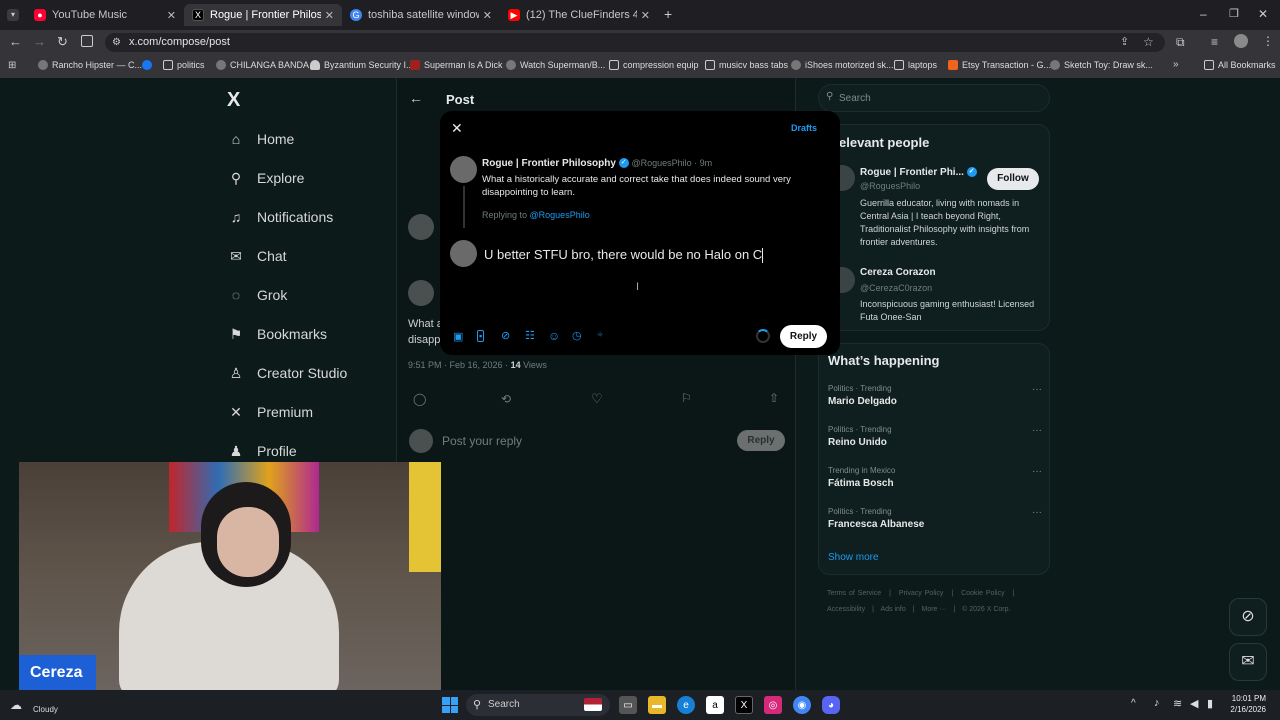  Describe the element at coordinates (39, 41) in the screenshot. I see `forward-icon: →` at that location.